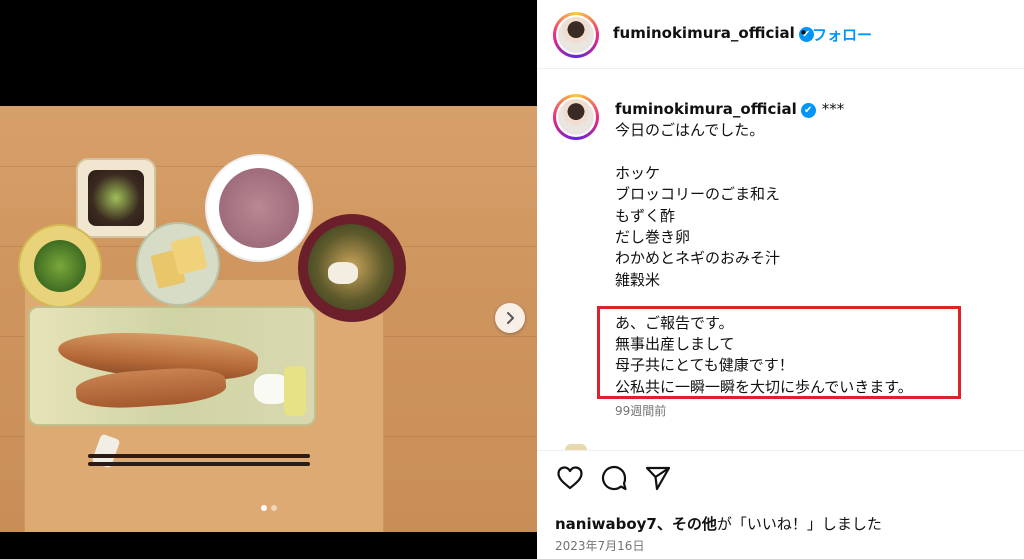 This screenshot has height=559, width=1024. I want to click on carousel-next-button, so click(510, 318).